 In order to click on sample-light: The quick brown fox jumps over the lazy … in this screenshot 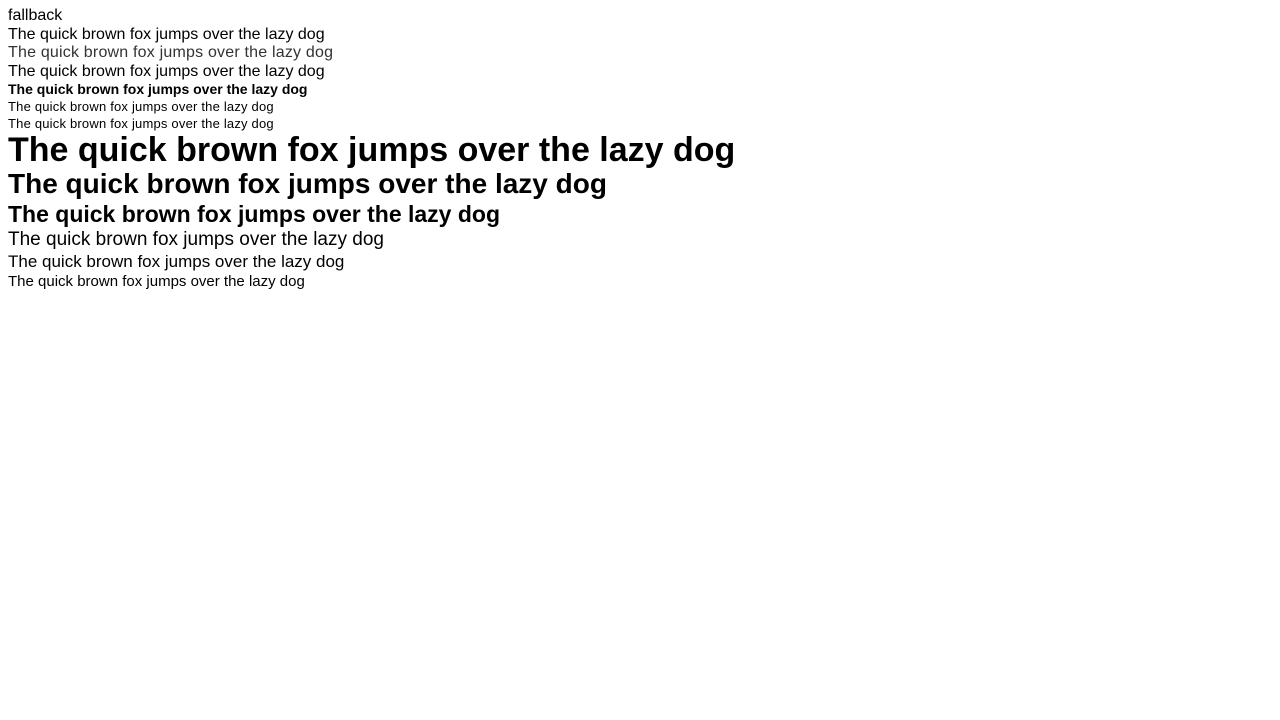, I will do `click(171, 52)`.